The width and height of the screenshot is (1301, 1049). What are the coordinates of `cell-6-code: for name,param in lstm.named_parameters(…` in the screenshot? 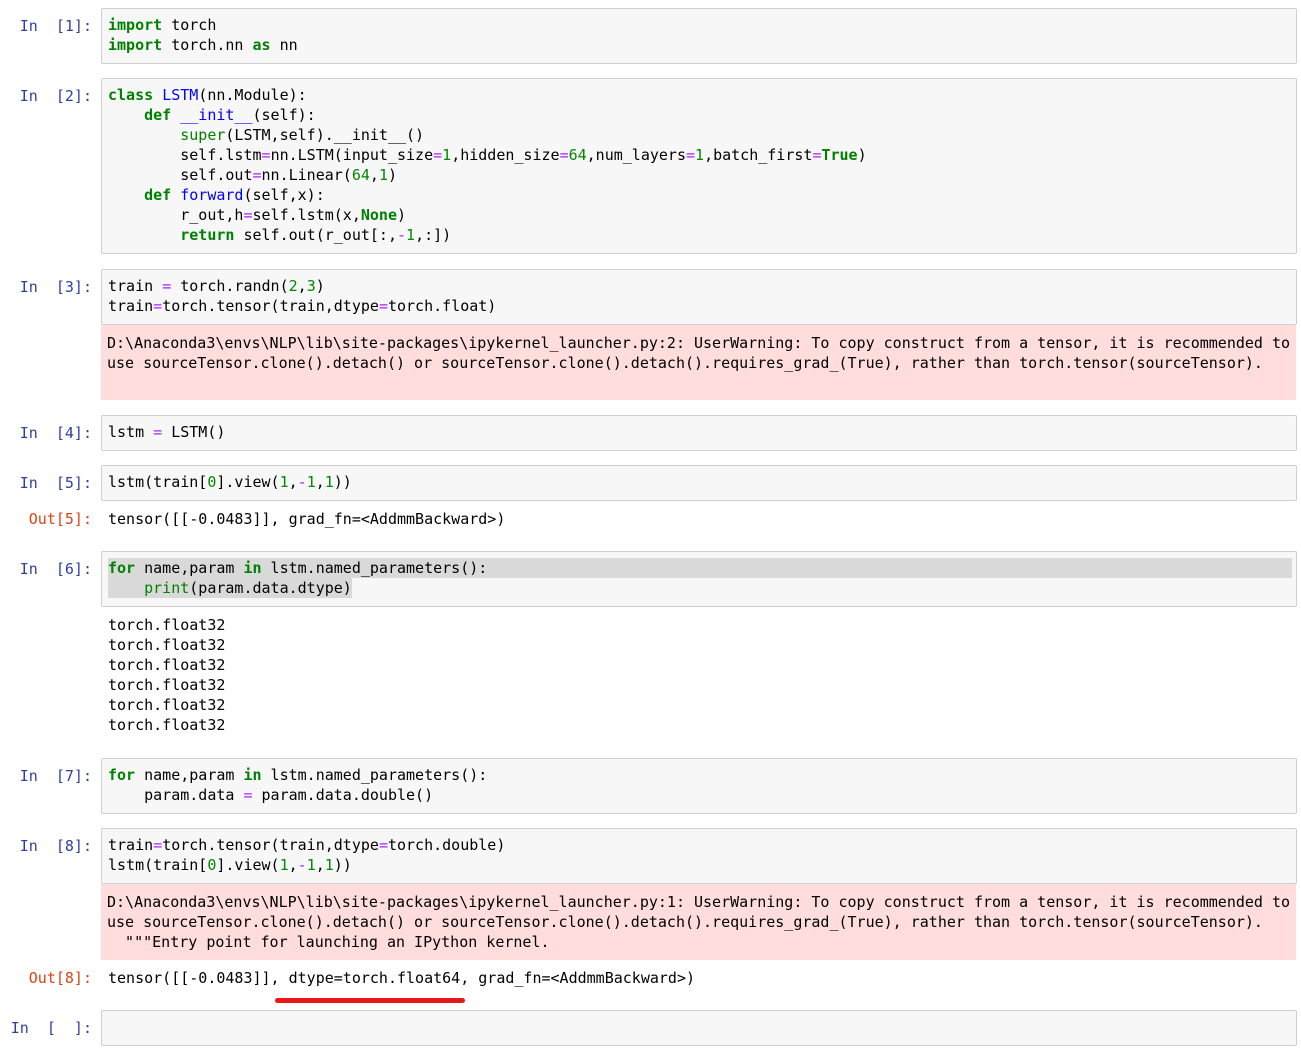 It's located at (699, 578).